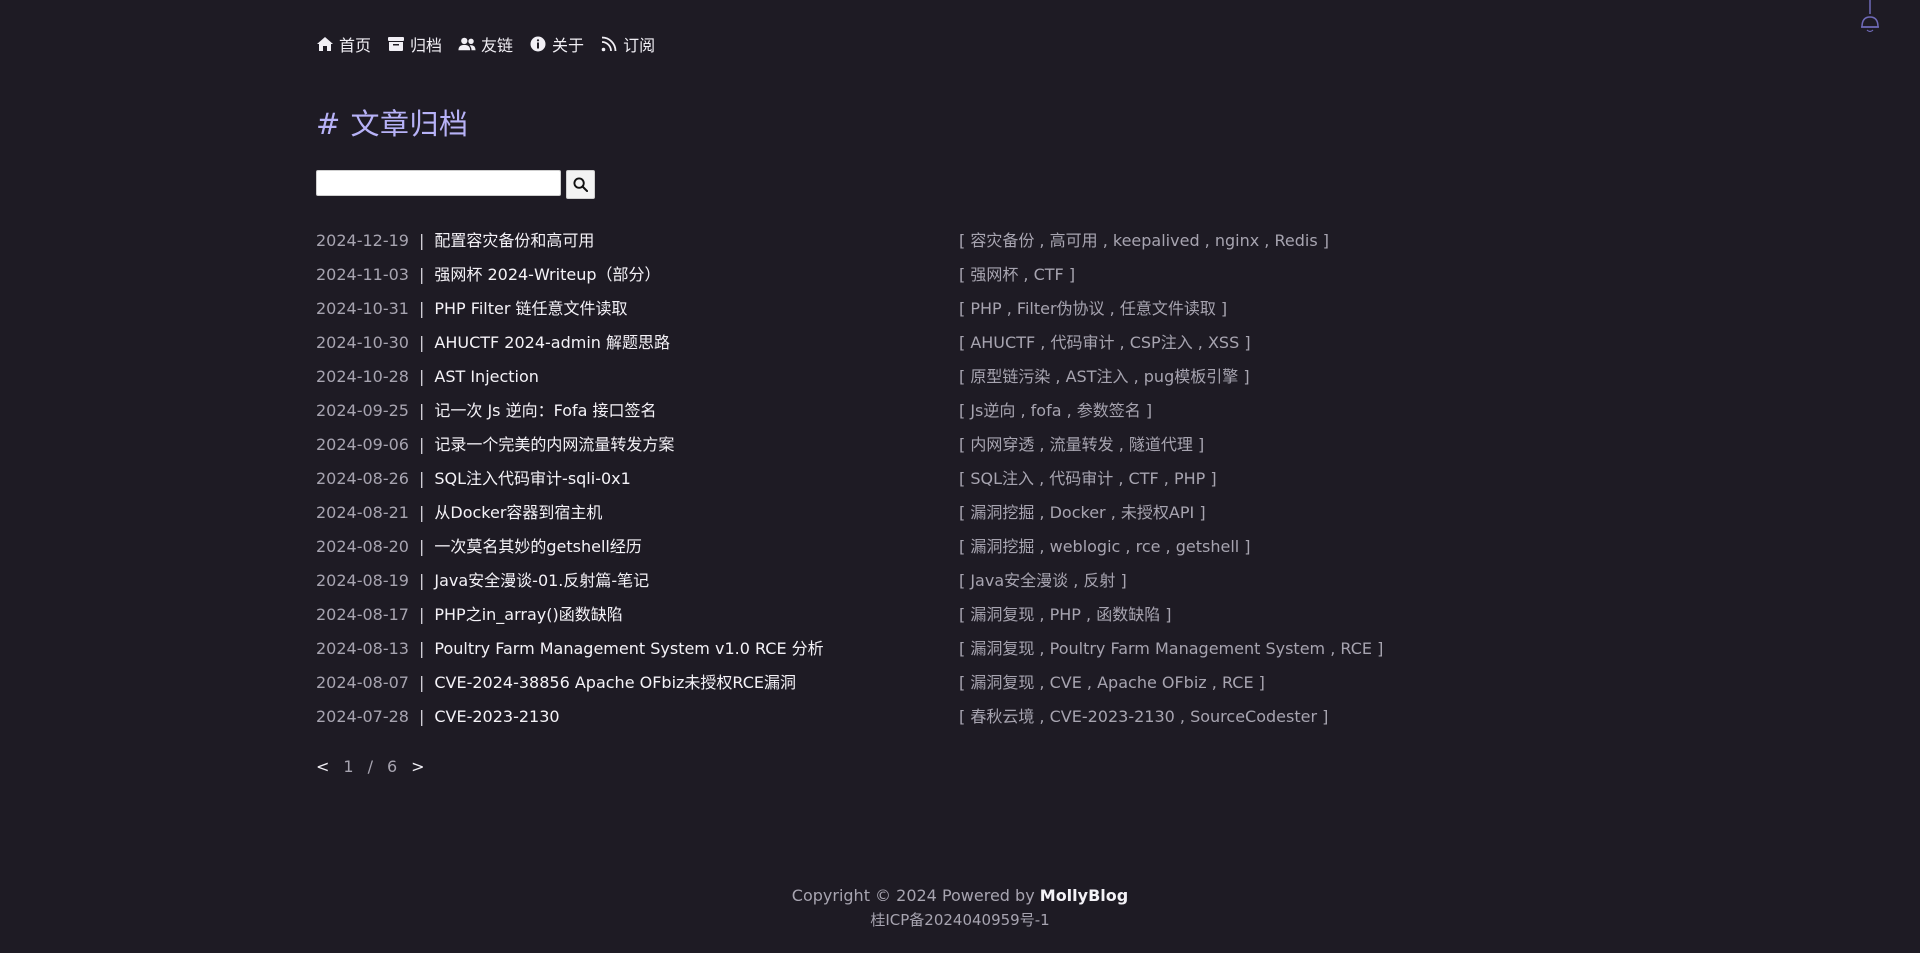 The image size is (1920, 953). Describe the element at coordinates (552, 342) in the screenshot. I see `post-title-link: AHUCTF 2024-admin 解题思路` at that location.